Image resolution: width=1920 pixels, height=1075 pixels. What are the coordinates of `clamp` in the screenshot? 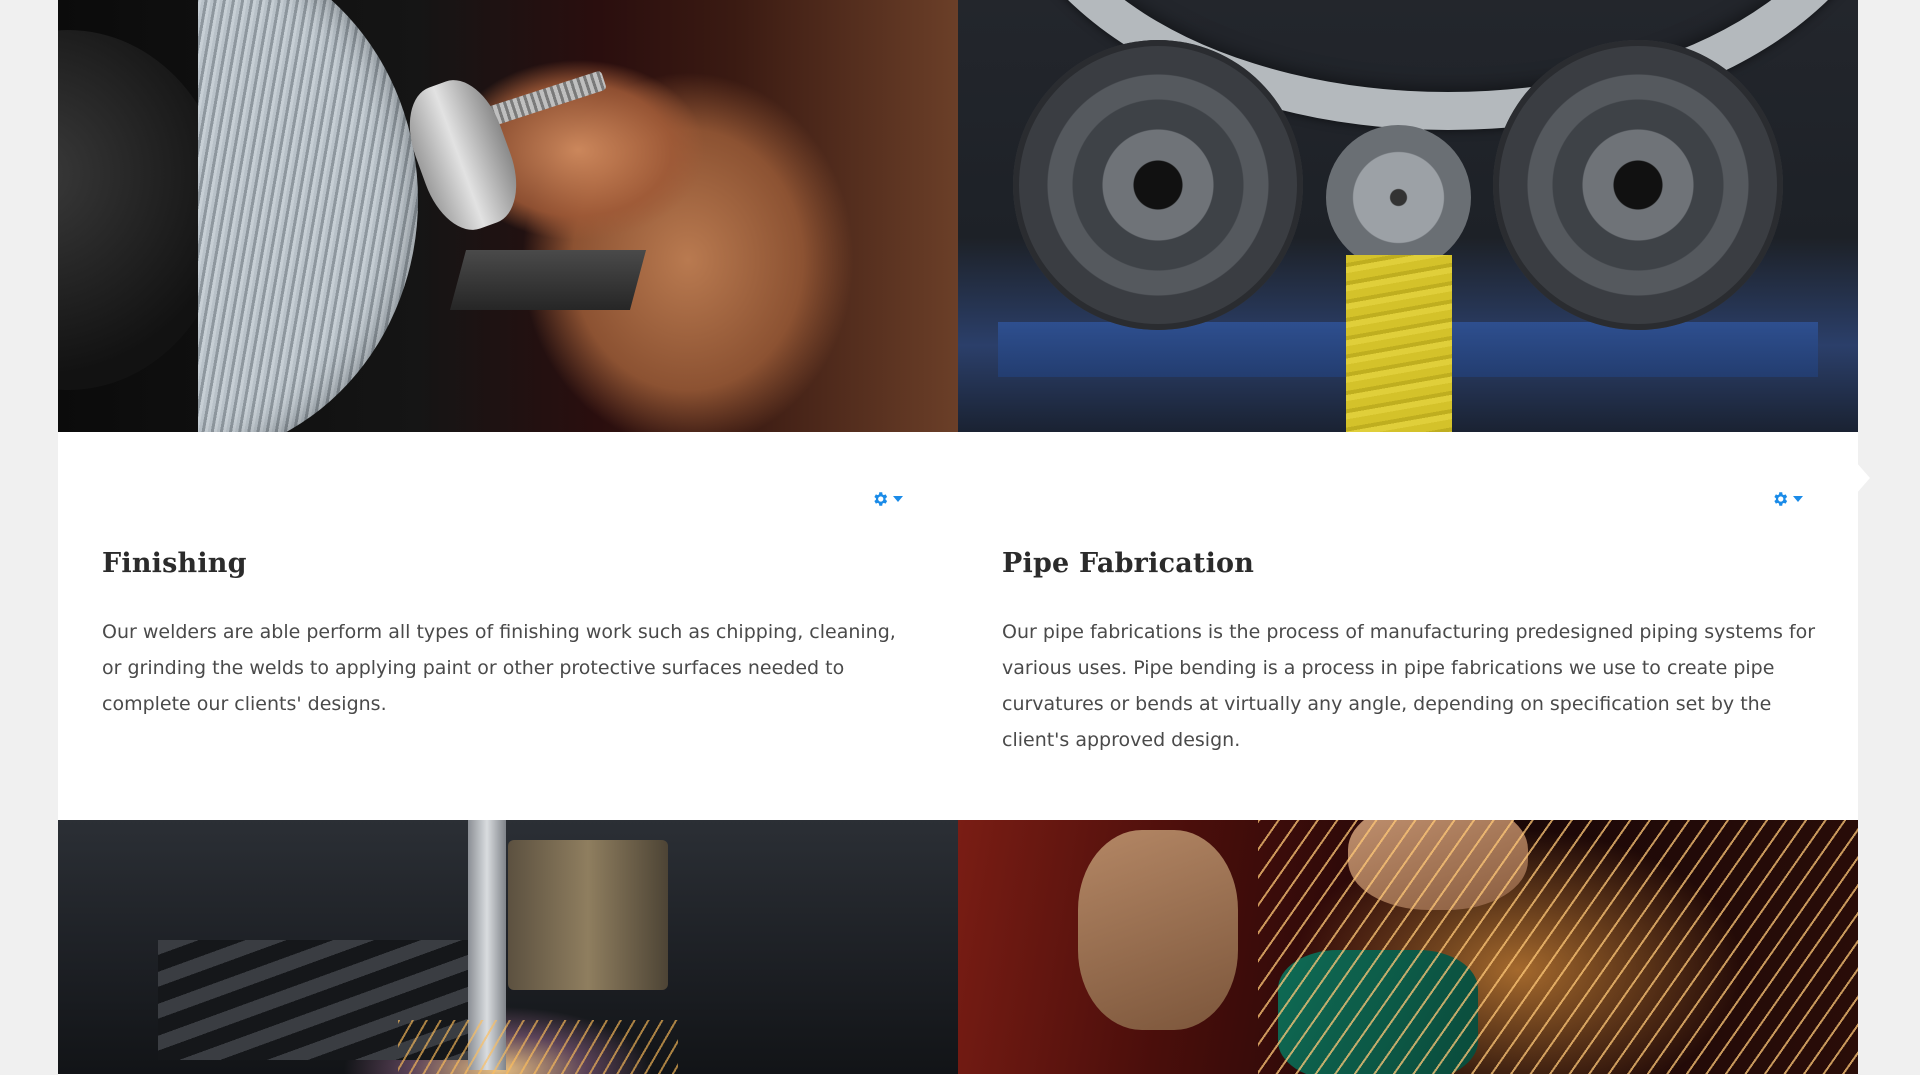 It's located at (548, 280).